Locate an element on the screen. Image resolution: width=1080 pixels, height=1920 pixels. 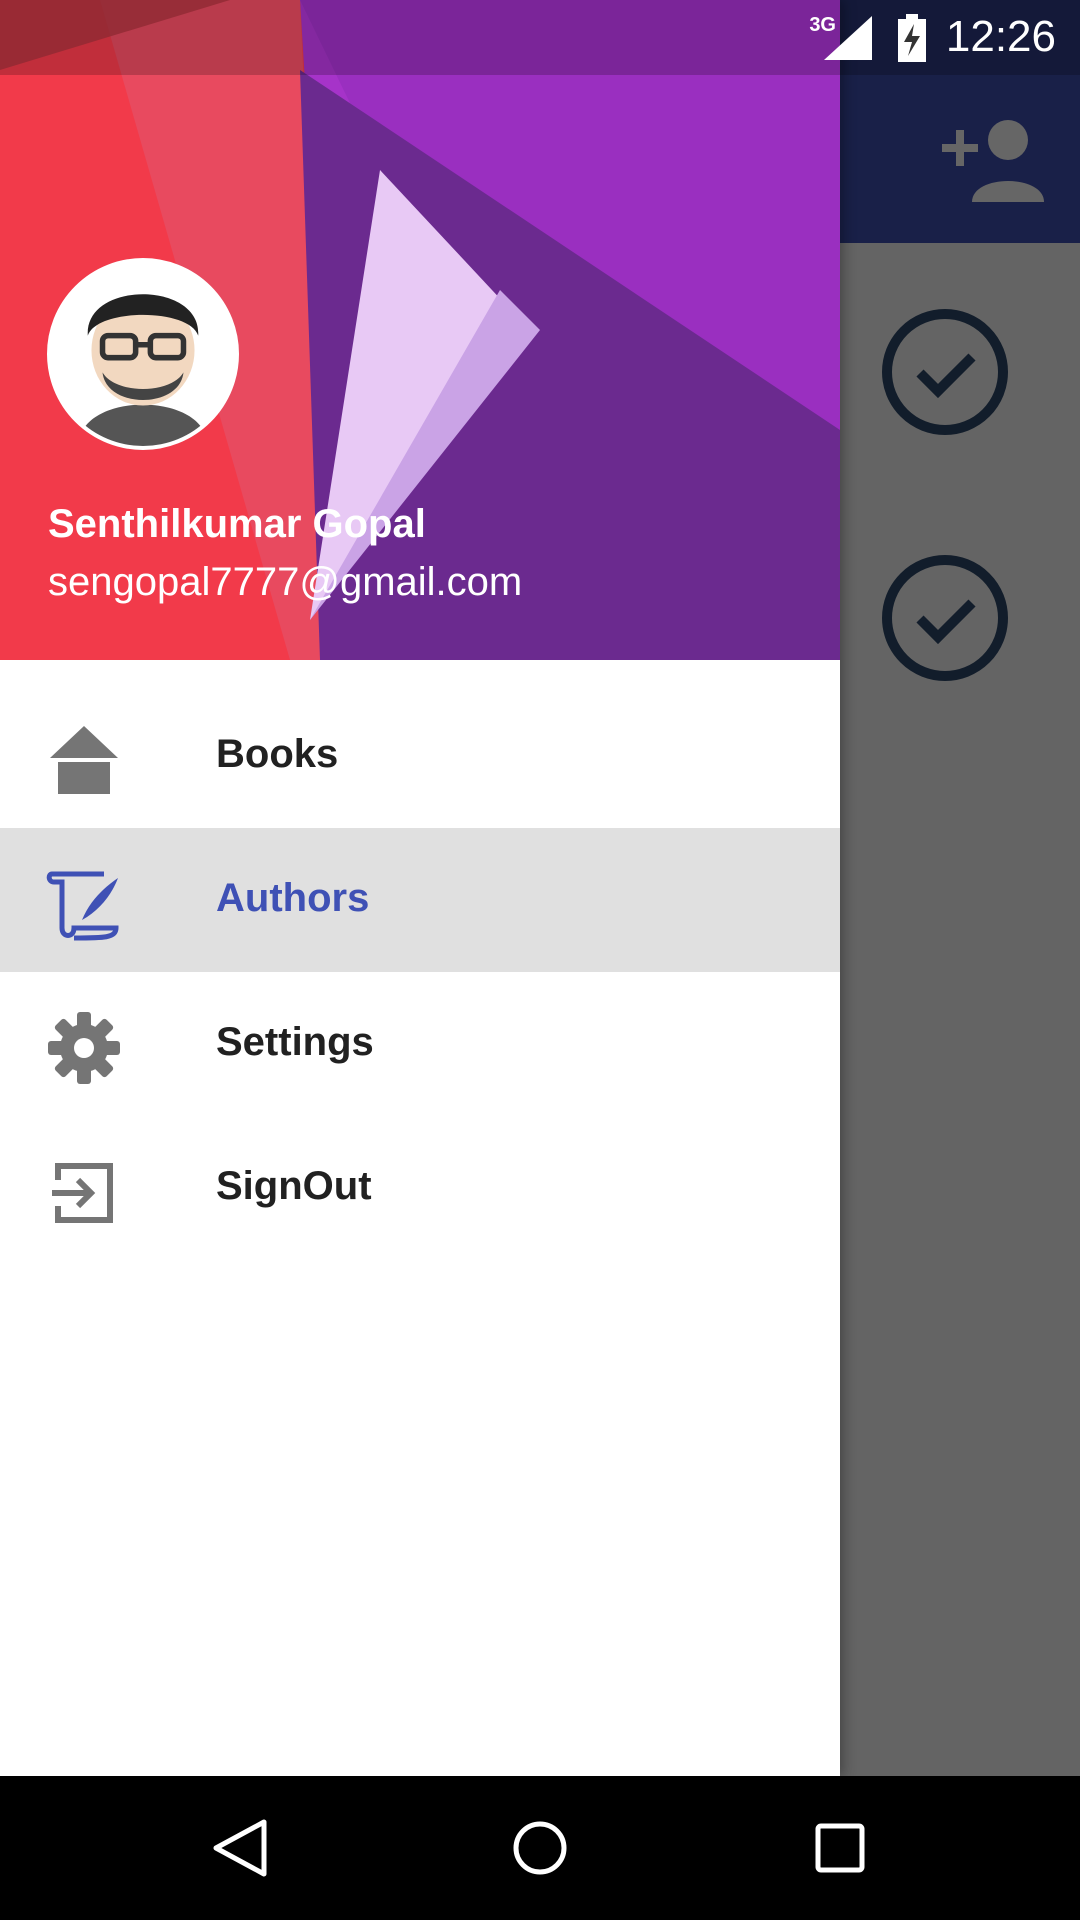
system-nav-bar is located at coordinates (540, 1848).